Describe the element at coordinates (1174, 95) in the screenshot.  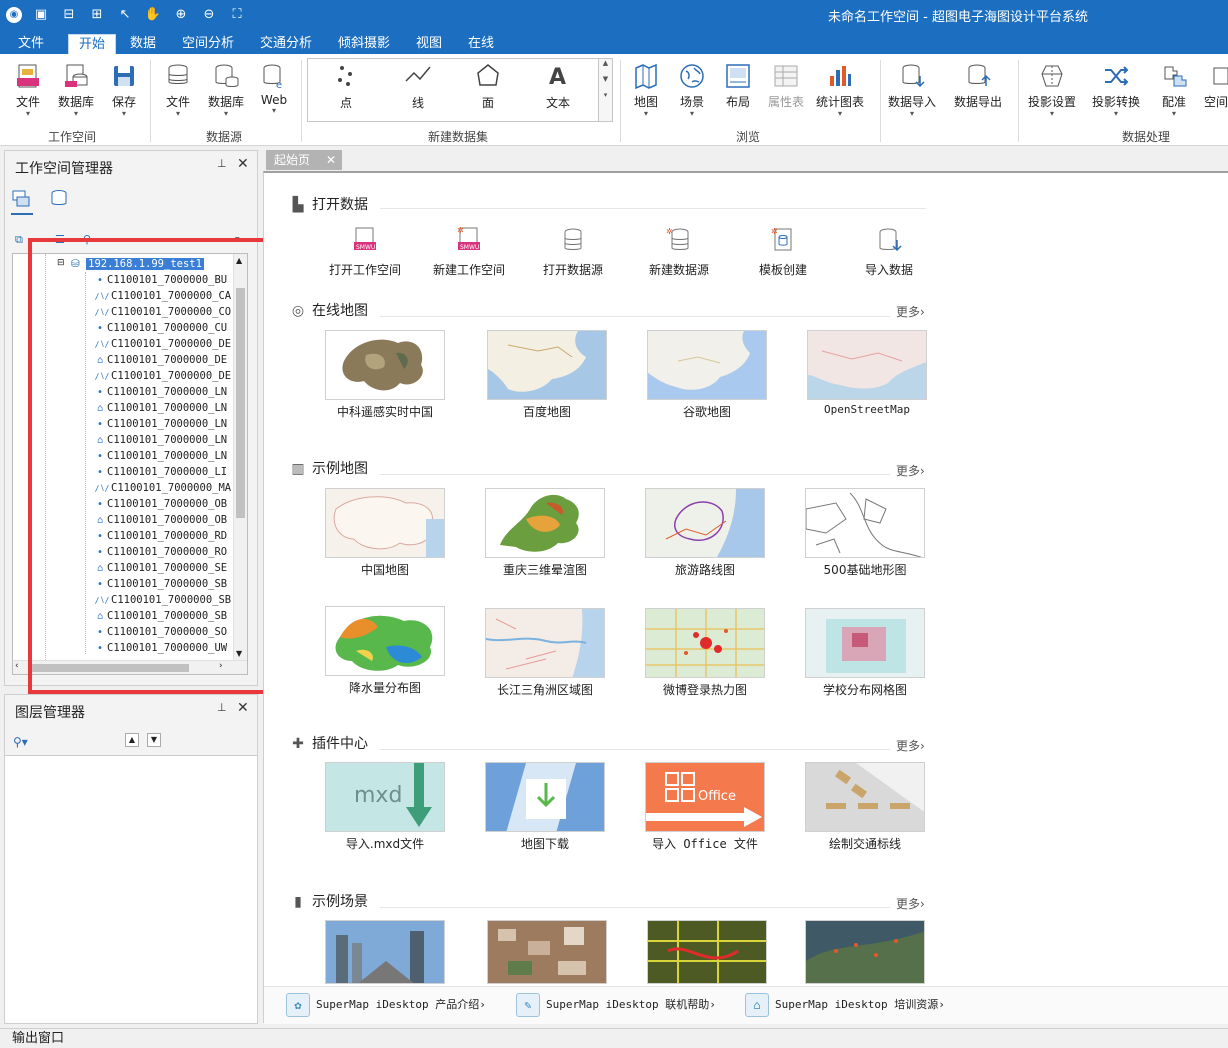
I see `registration-button: 配准 ▾` at that location.